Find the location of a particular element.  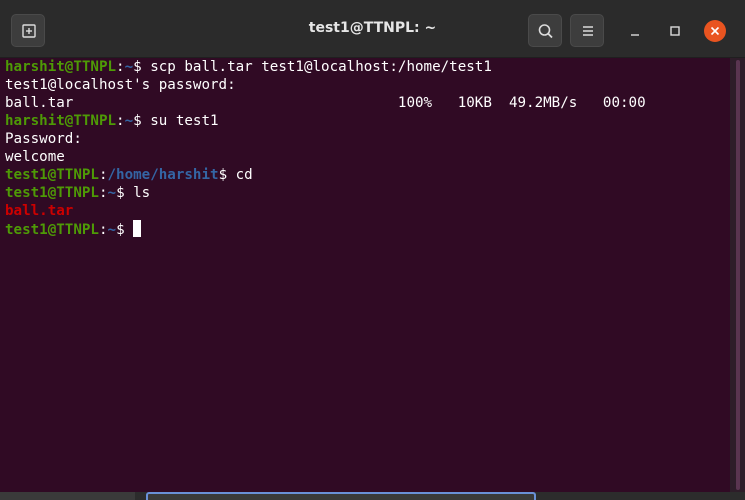

output-text: test1@localhost's password: is located at coordinates (125, 85).